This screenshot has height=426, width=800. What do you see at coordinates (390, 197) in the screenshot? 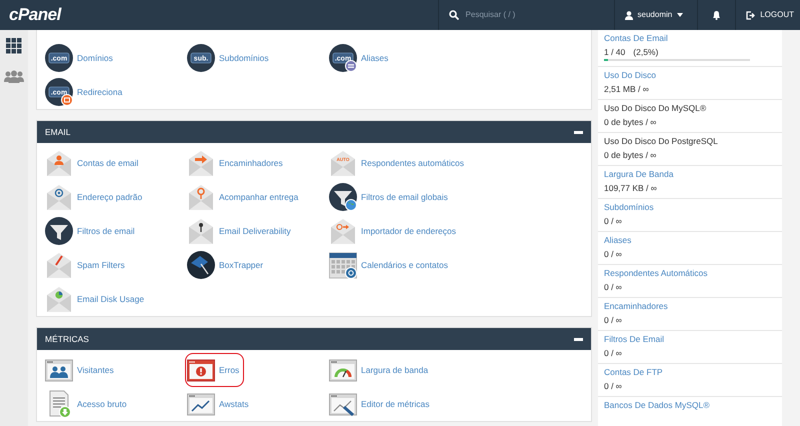
I see `tool-link: Filtros de email globais` at bounding box center [390, 197].